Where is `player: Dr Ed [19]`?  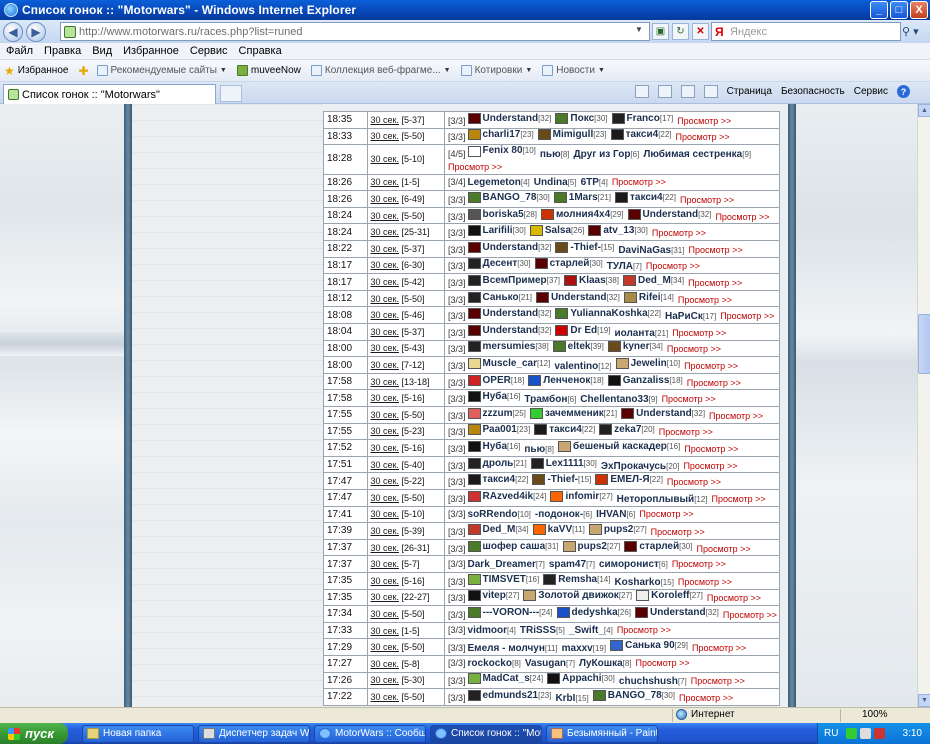 player: Dr Ed [19] is located at coordinates (582, 330).